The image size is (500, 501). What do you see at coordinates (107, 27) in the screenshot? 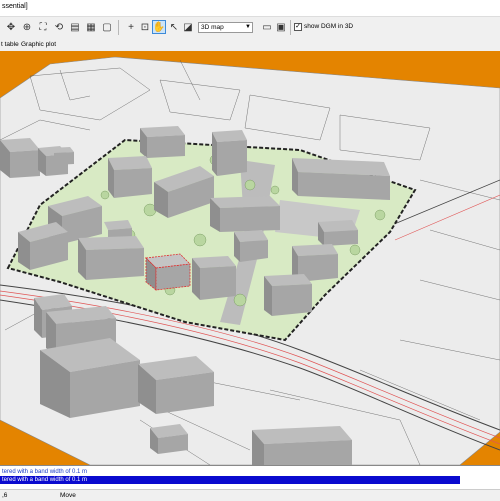
I see `frame-icon: ▢` at bounding box center [107, 27].